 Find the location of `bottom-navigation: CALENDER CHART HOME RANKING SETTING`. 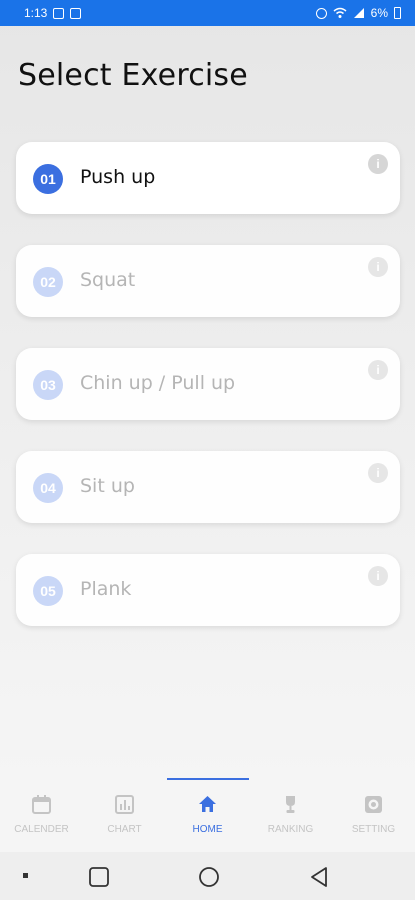

bottom-navigation: CALENDER CHART HOME RANKING SETTING is located at coordinates (207, 815).